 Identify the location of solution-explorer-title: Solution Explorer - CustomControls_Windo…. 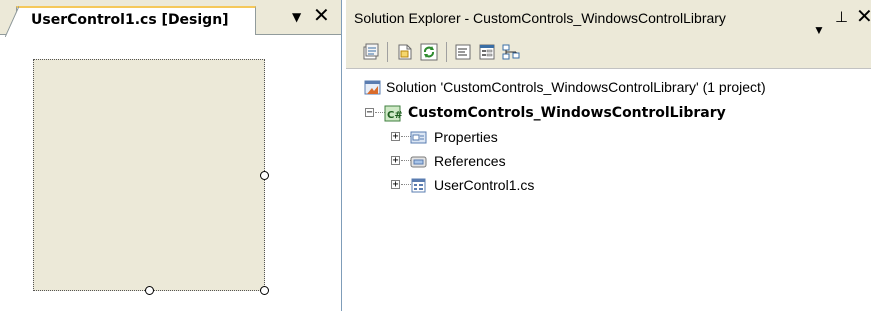
(540, 18).